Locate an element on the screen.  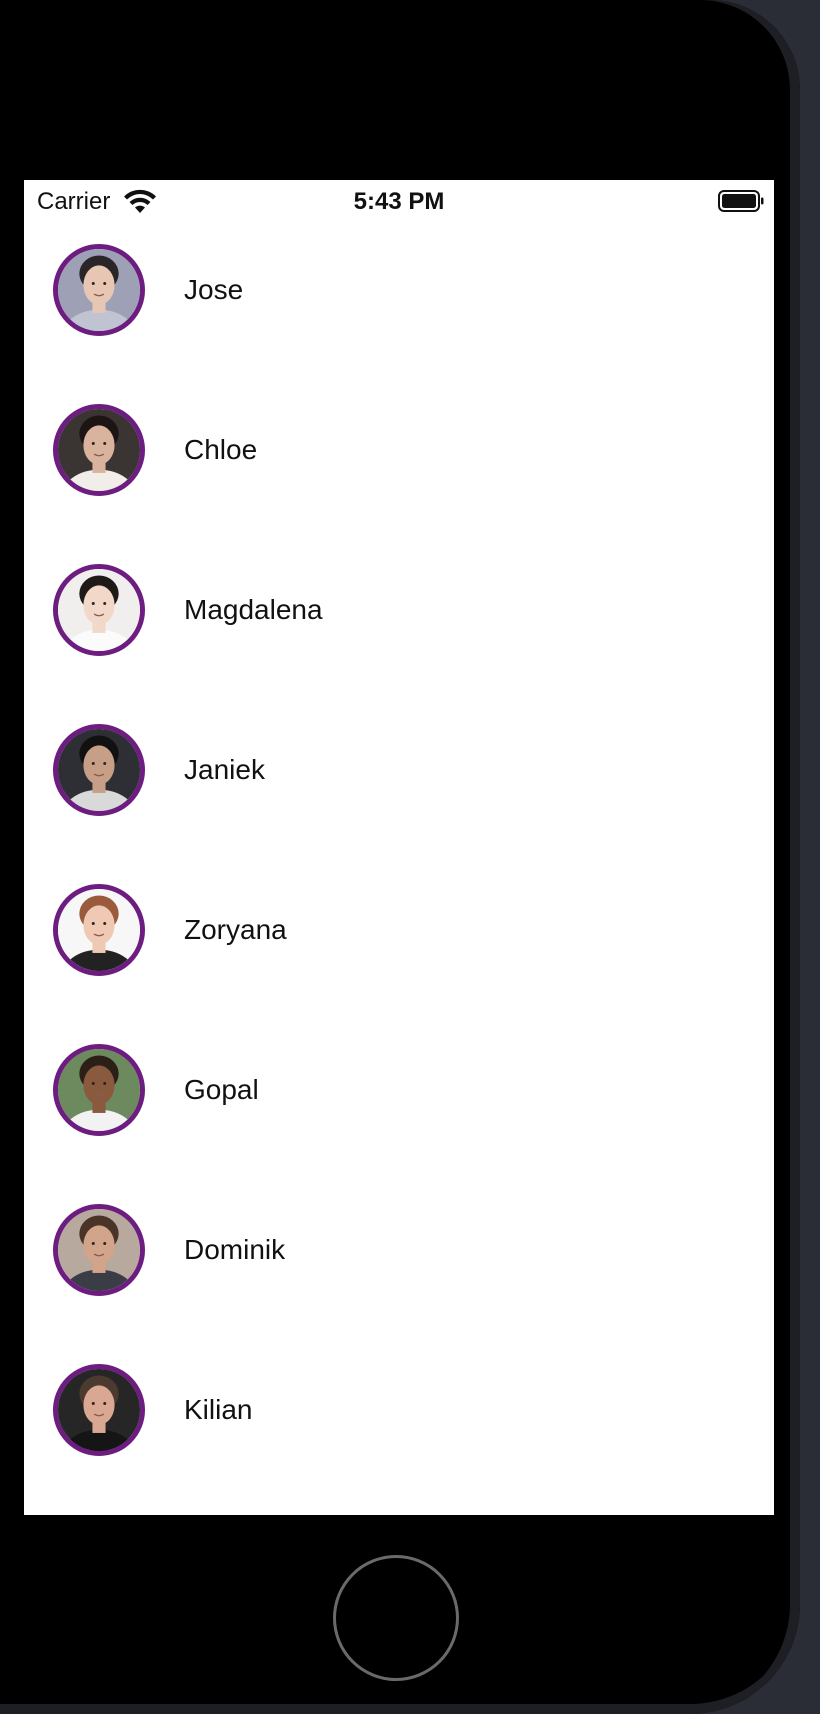
contact-name: Kilian is located at coordinates (218, 1409).